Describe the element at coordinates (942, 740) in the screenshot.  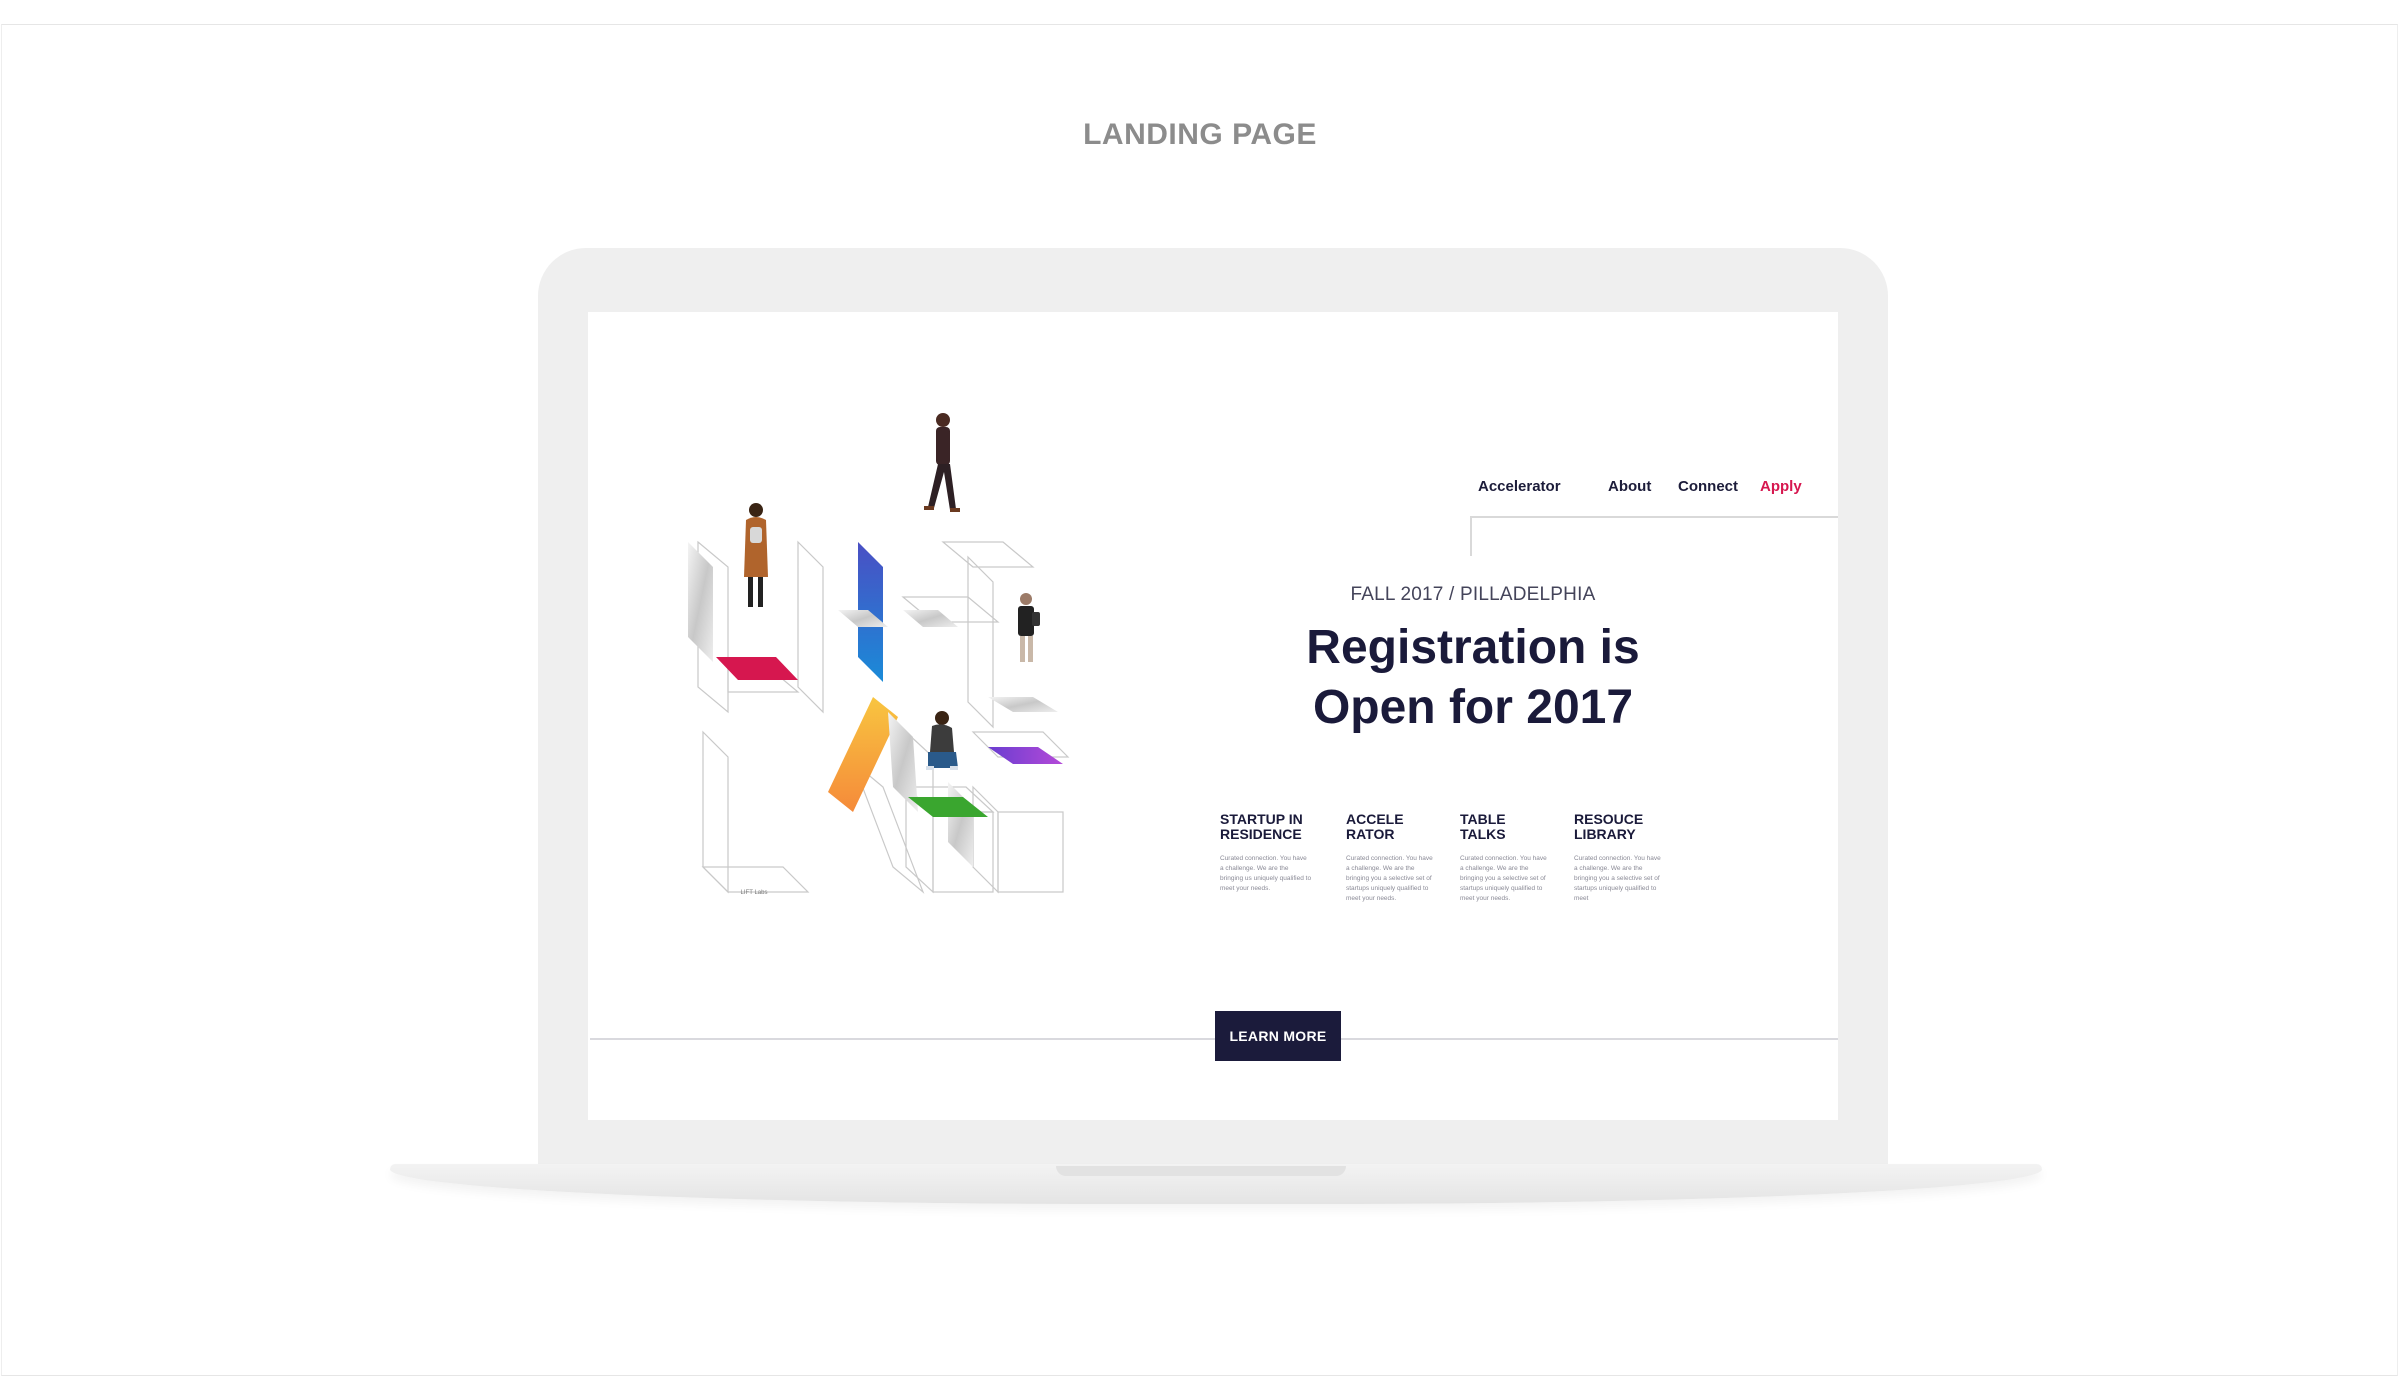
I see `person-sitting` at that location.